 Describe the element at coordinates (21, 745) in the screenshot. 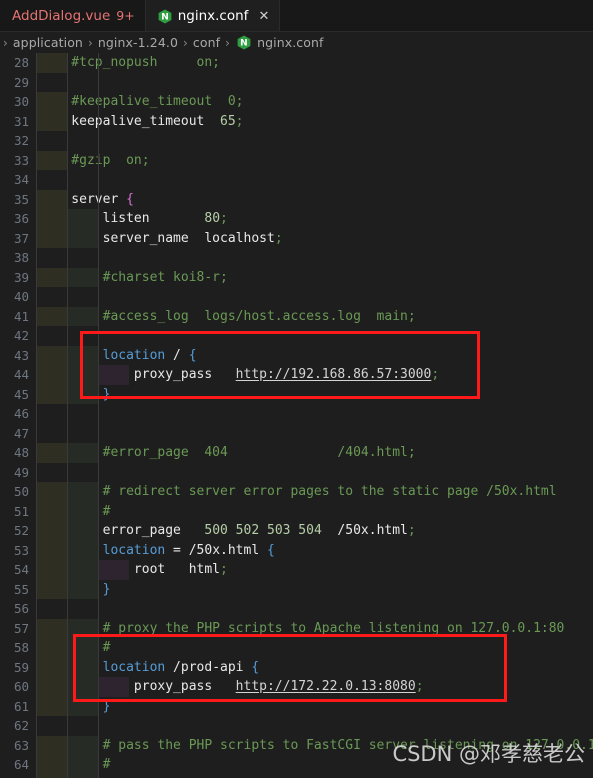

I see `line-number: 63` at that location.